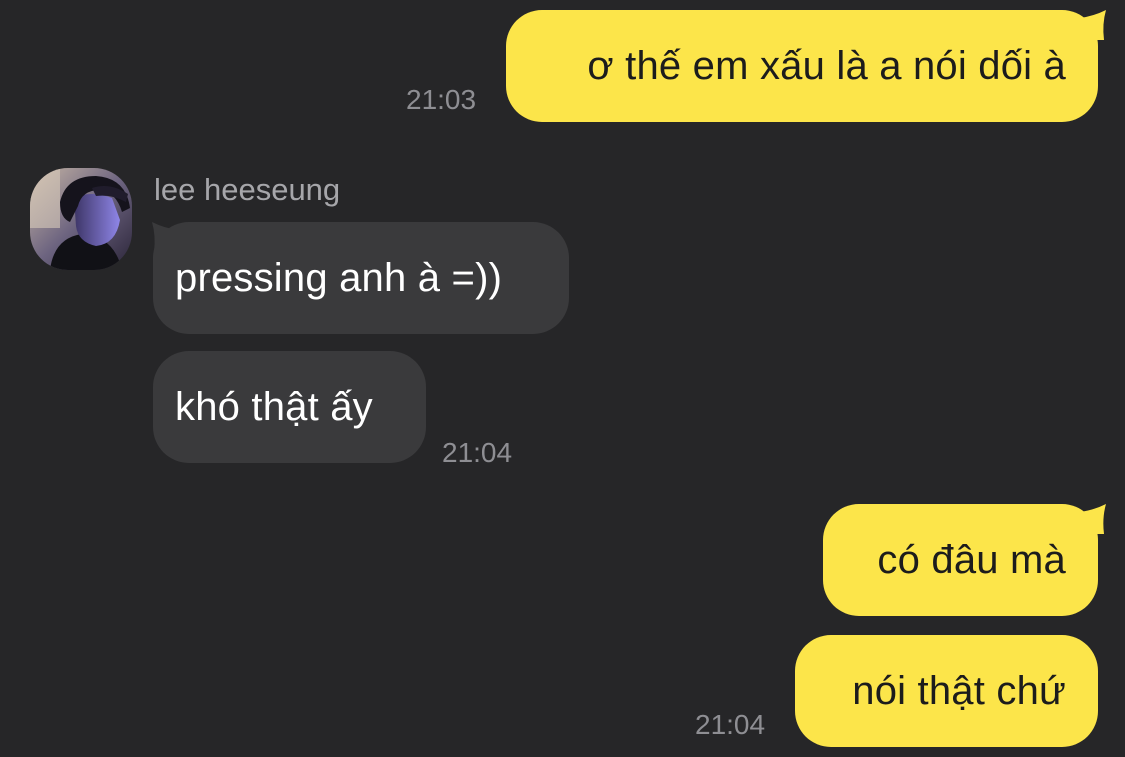 This screenshot has height=757, width=1125. What do you see at coordinates (247, 190) in the screenshot?
I see `sender-name: lee heeseung` at bounding box center [247, 190].